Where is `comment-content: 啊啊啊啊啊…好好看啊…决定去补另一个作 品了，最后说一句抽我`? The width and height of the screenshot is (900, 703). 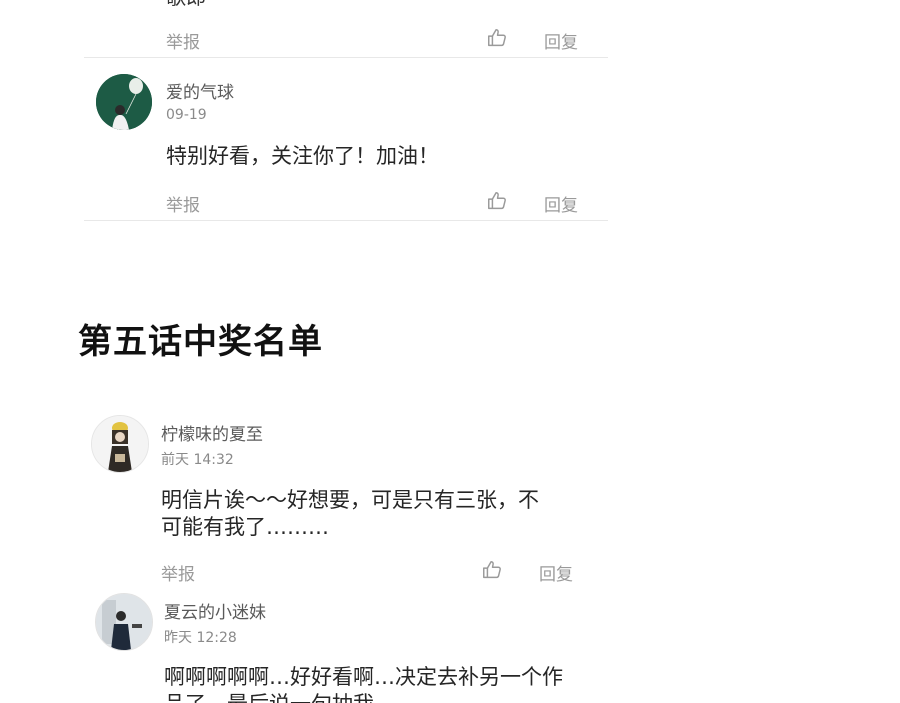 comment-content: 啊啊啊啊啊…好好看啊…决定去补另一个作 品了，最后说一句抽我 is located at coordinates (384, 683).